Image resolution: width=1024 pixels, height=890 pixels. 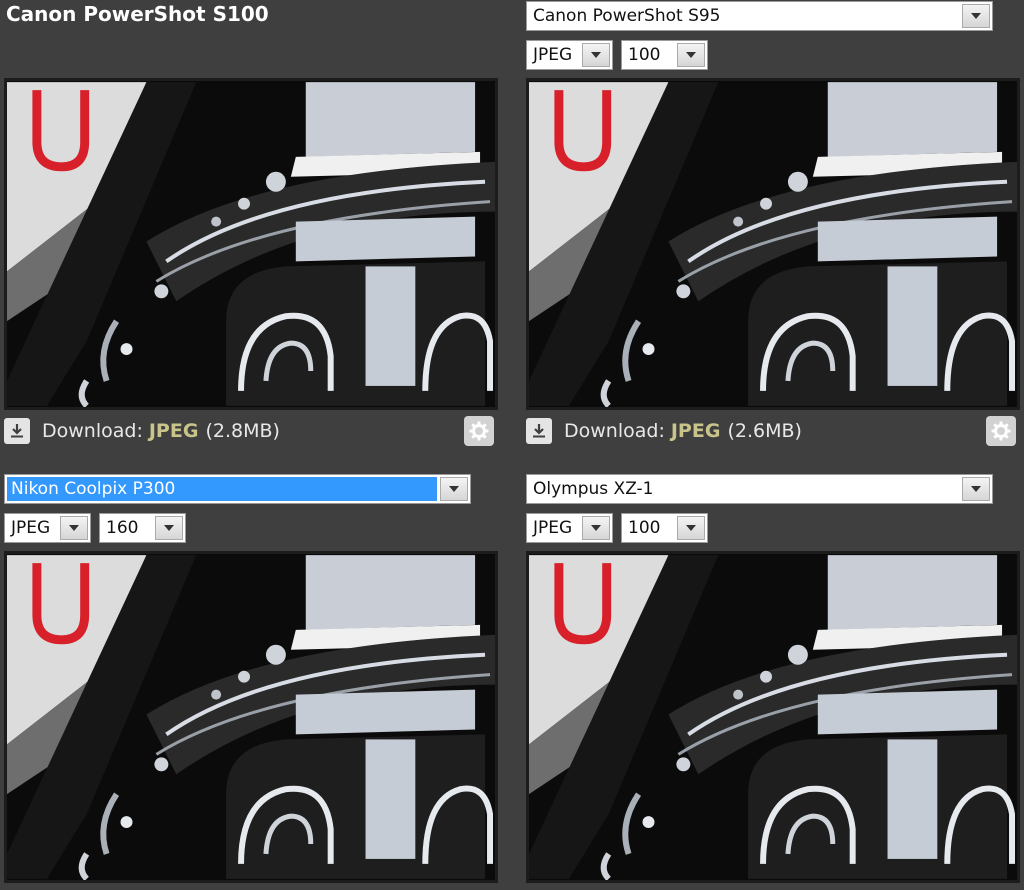 What do you see at coordinates (759, 489) in the screenshot?
I see `camera-select: Olympus XZ-1` at bounding box center [759, 489].